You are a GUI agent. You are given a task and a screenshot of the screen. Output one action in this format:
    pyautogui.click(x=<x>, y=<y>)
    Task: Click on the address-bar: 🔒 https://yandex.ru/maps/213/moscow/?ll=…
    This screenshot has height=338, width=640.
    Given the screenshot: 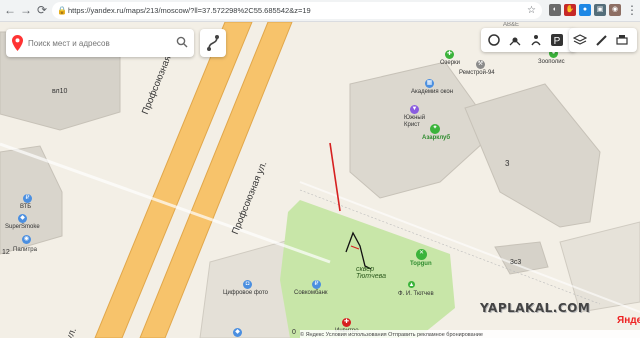 What is the action you would take?
    pyautogui.click(x=297, y=10)
    